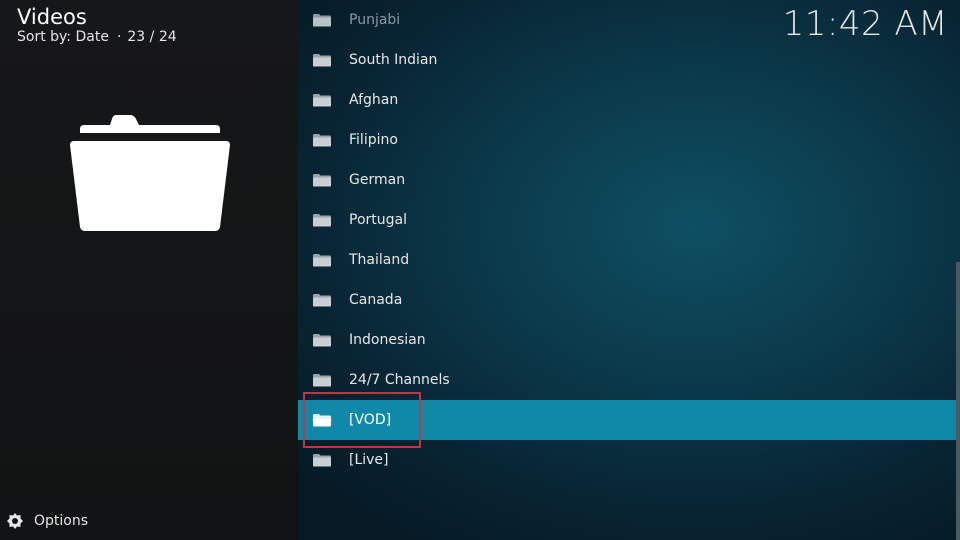 The width and height of the screenshot is (960, 540). Describe the element at coordinates (627, 460) in the screenshot. I see `list-item: [Live]` at that location.